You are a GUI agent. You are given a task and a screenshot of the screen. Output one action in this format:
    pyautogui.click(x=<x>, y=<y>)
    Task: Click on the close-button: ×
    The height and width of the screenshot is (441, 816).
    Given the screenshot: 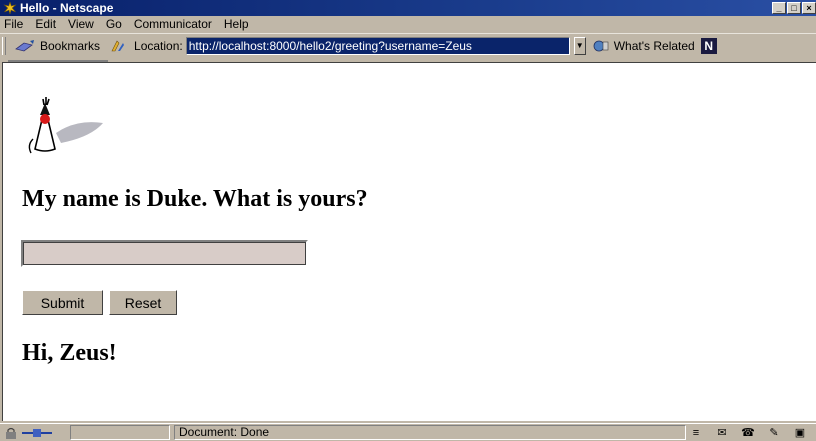 What is the action you would take?
    pyautogui.click(x=809, y=8)
    